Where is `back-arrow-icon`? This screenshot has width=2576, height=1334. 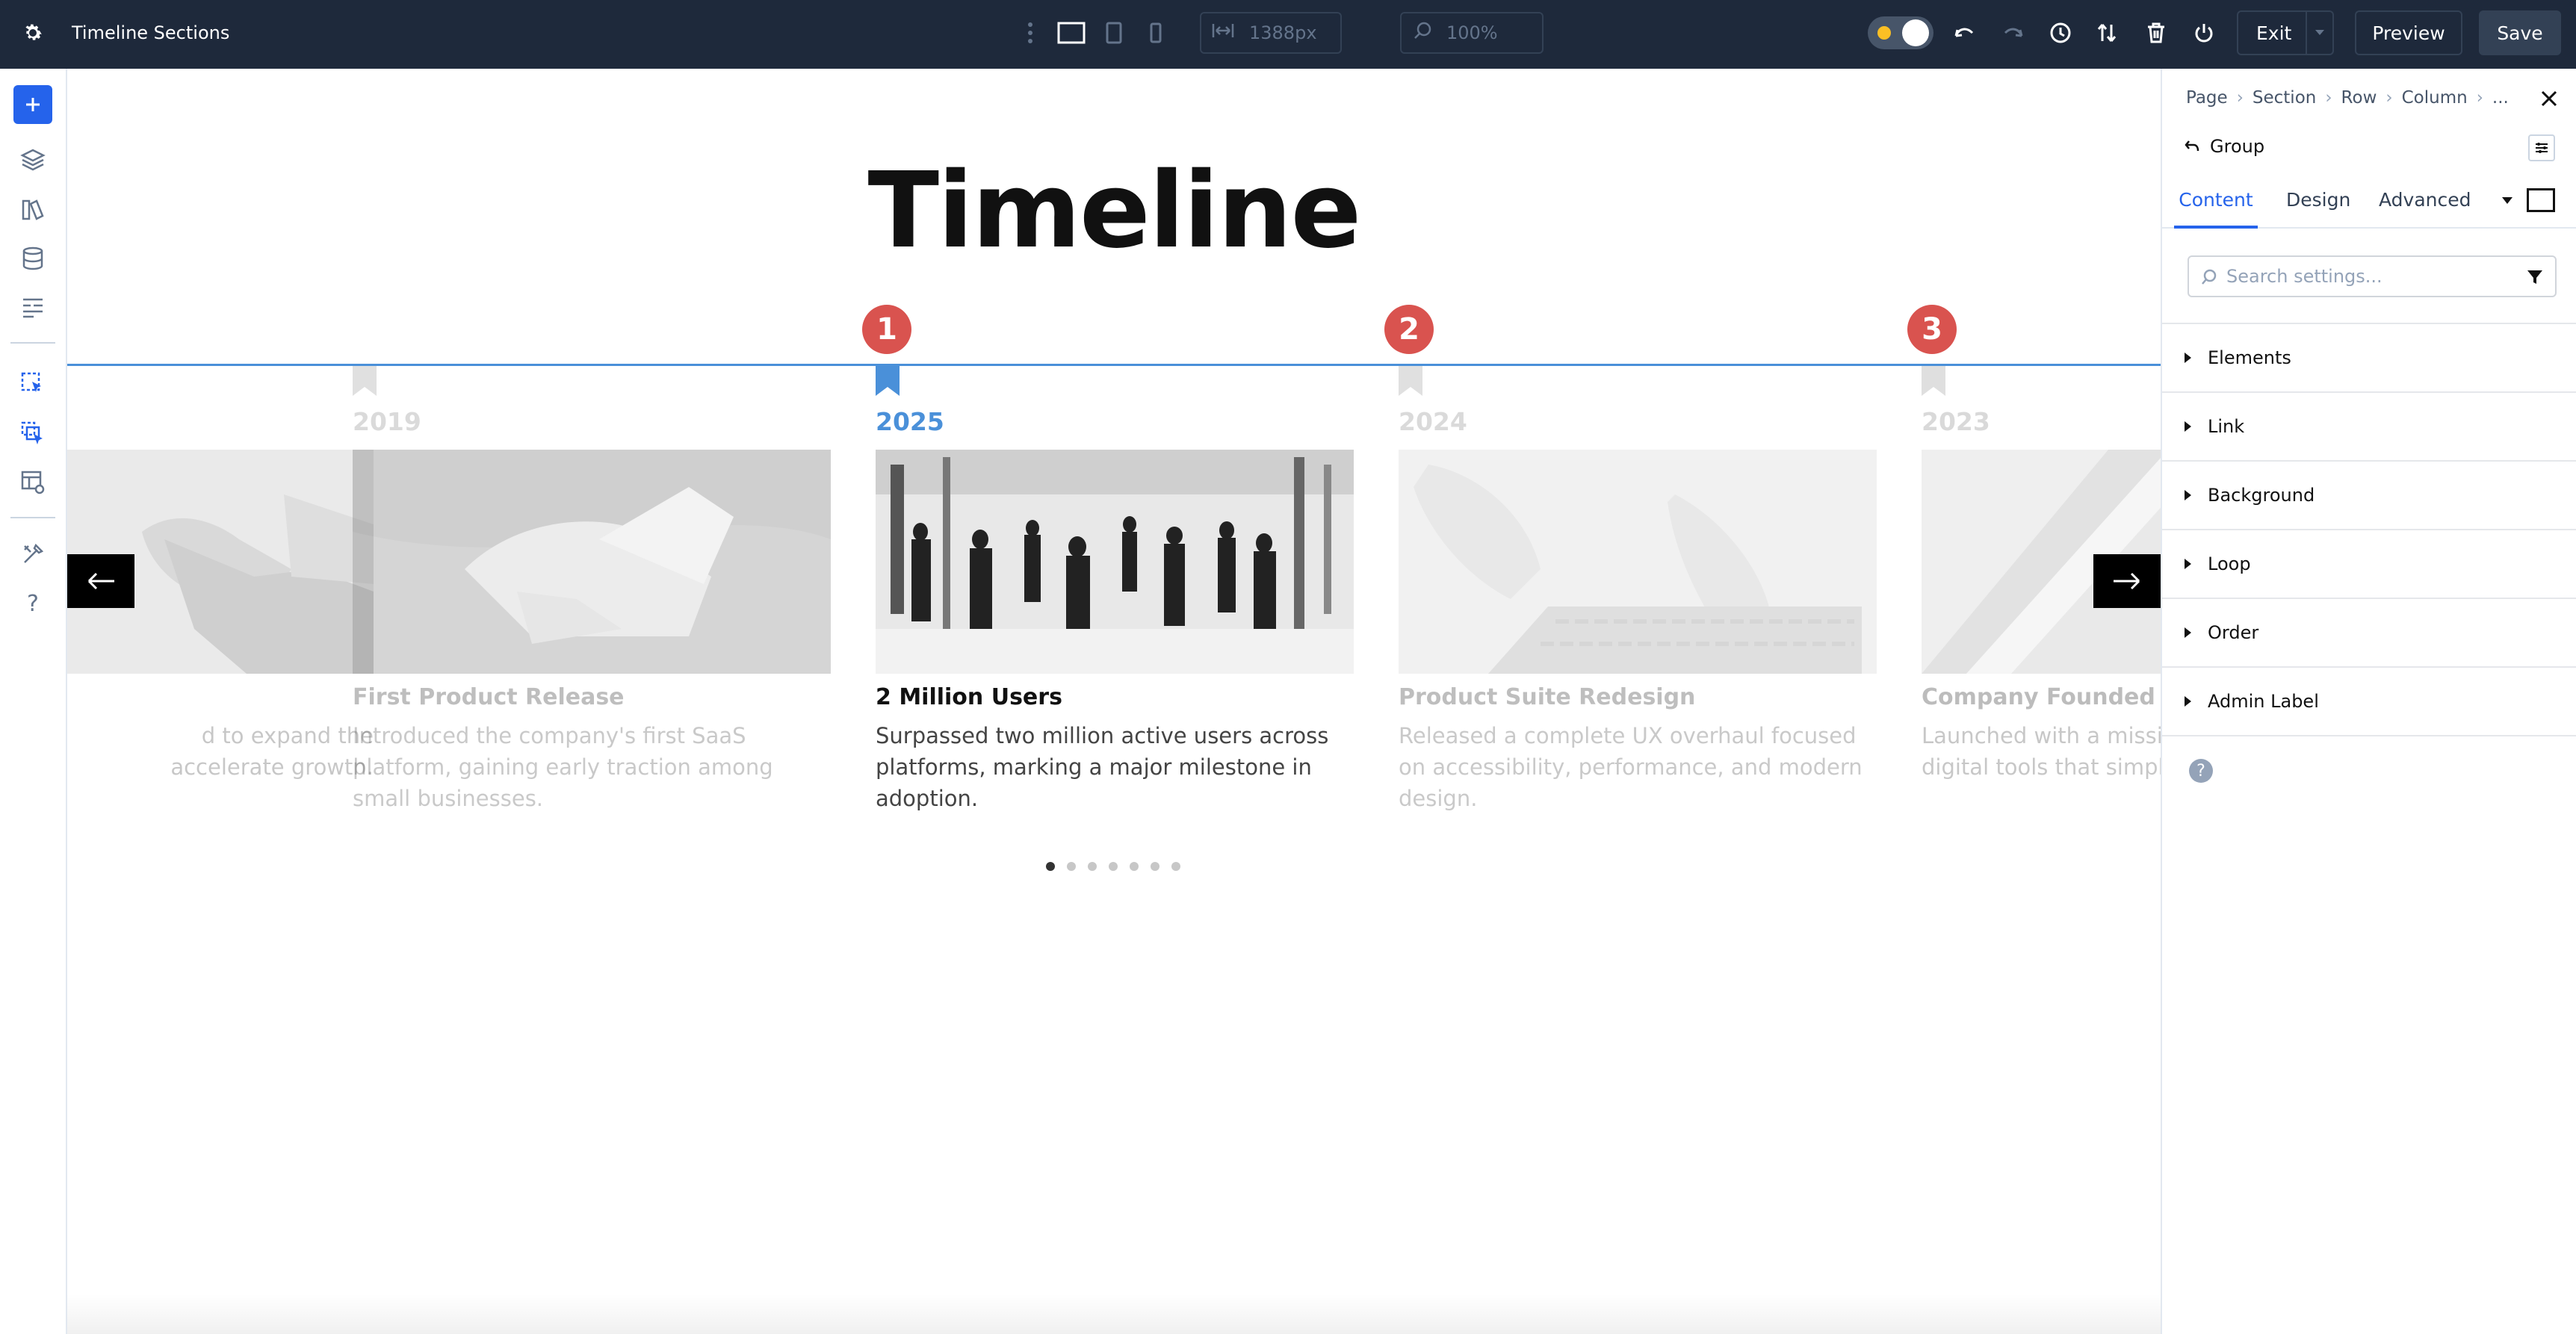
back-arrow-icon is located at coordinates (2192, 146).